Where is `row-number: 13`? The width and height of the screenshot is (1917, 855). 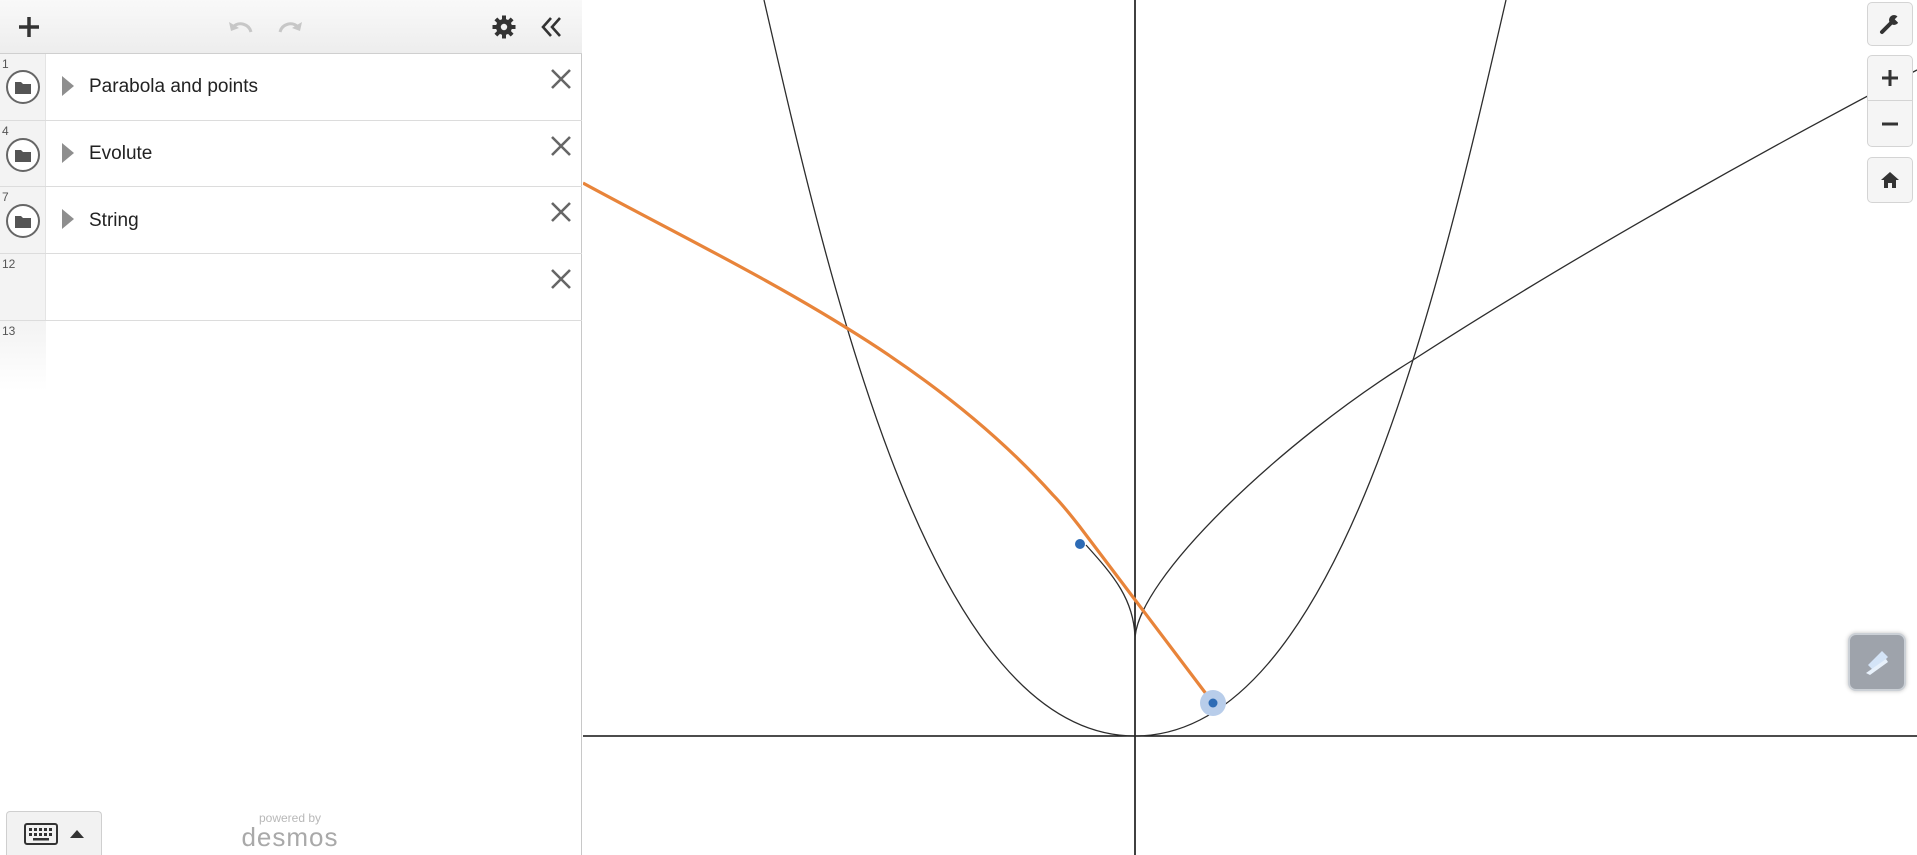 row-number: 13 is located at coordinates (9, 331).